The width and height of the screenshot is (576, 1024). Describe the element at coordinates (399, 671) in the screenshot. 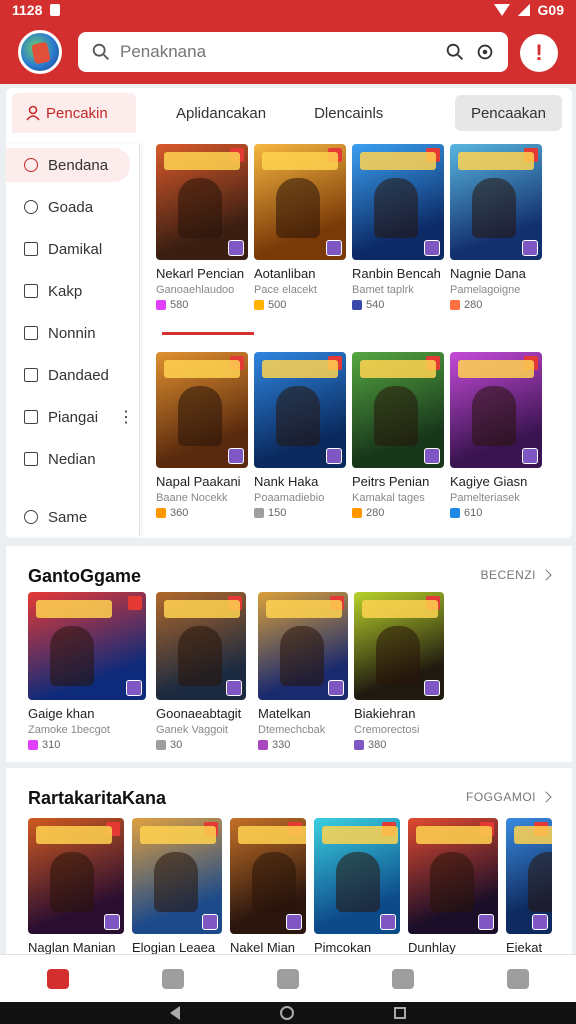

I see `game-card: Biakiehran Cremorectosi 380` at that location.